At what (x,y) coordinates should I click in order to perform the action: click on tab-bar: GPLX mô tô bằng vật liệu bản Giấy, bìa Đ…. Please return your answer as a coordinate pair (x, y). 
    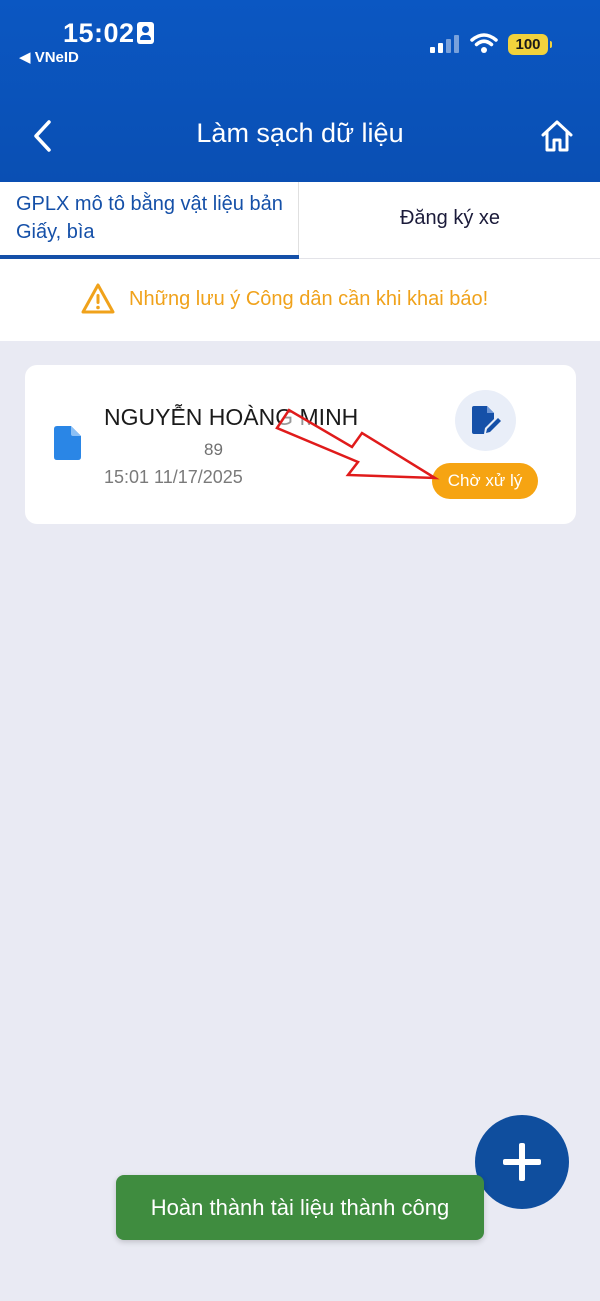
    Looking at the image, I should click on (300, 220).